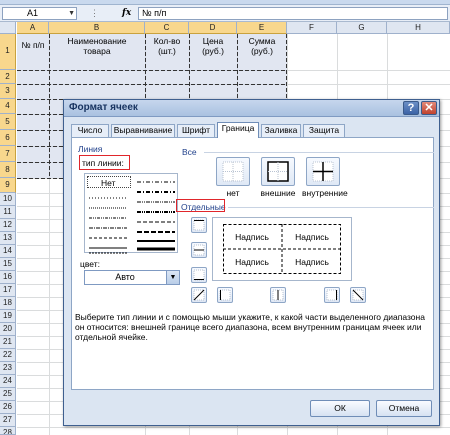  I want to click on row-header-21: 21, so click(8, 342).